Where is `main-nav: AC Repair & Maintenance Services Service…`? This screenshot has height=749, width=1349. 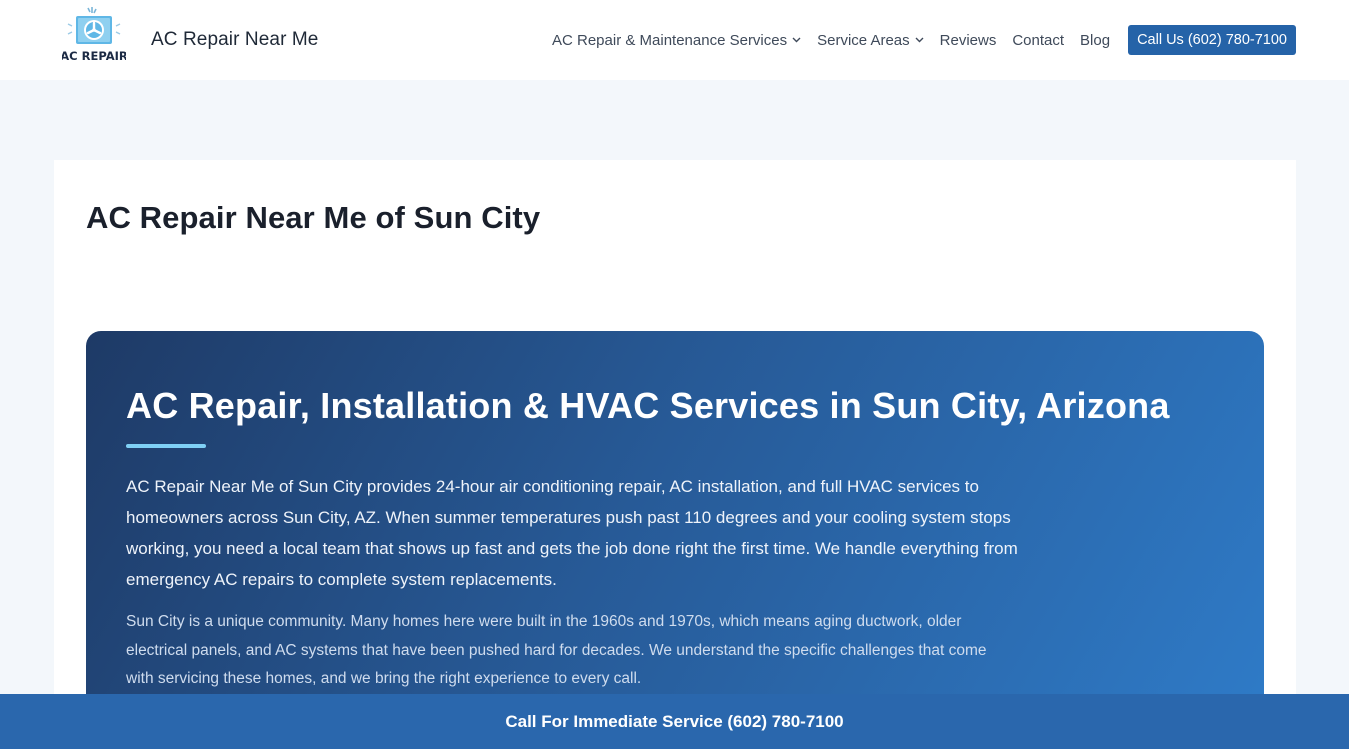
main-nav: AC Repair & Maintenance Services Service… is located at coordinates (924, 40).